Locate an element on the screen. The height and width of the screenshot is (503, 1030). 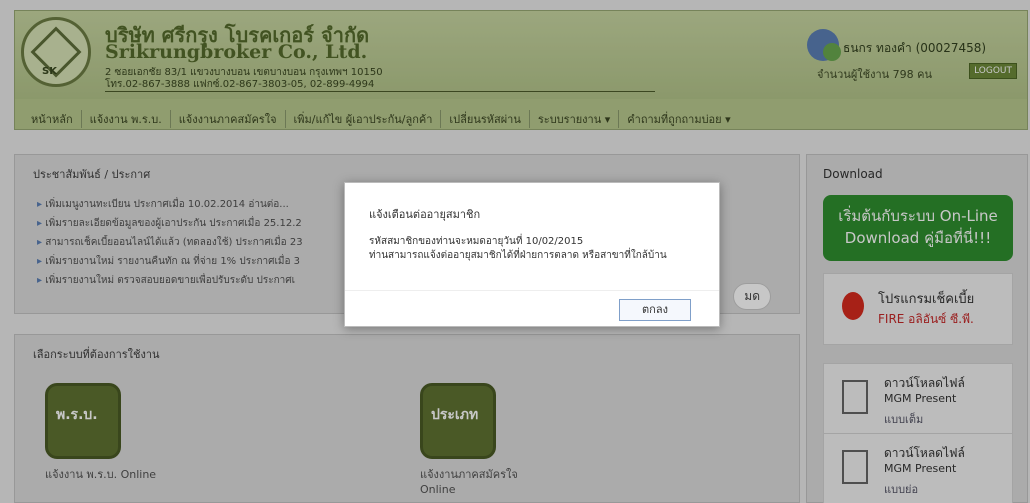
modal-title: แจ้งเตือนต่ออายุสมาชิก is located at coordinates (425, 214).